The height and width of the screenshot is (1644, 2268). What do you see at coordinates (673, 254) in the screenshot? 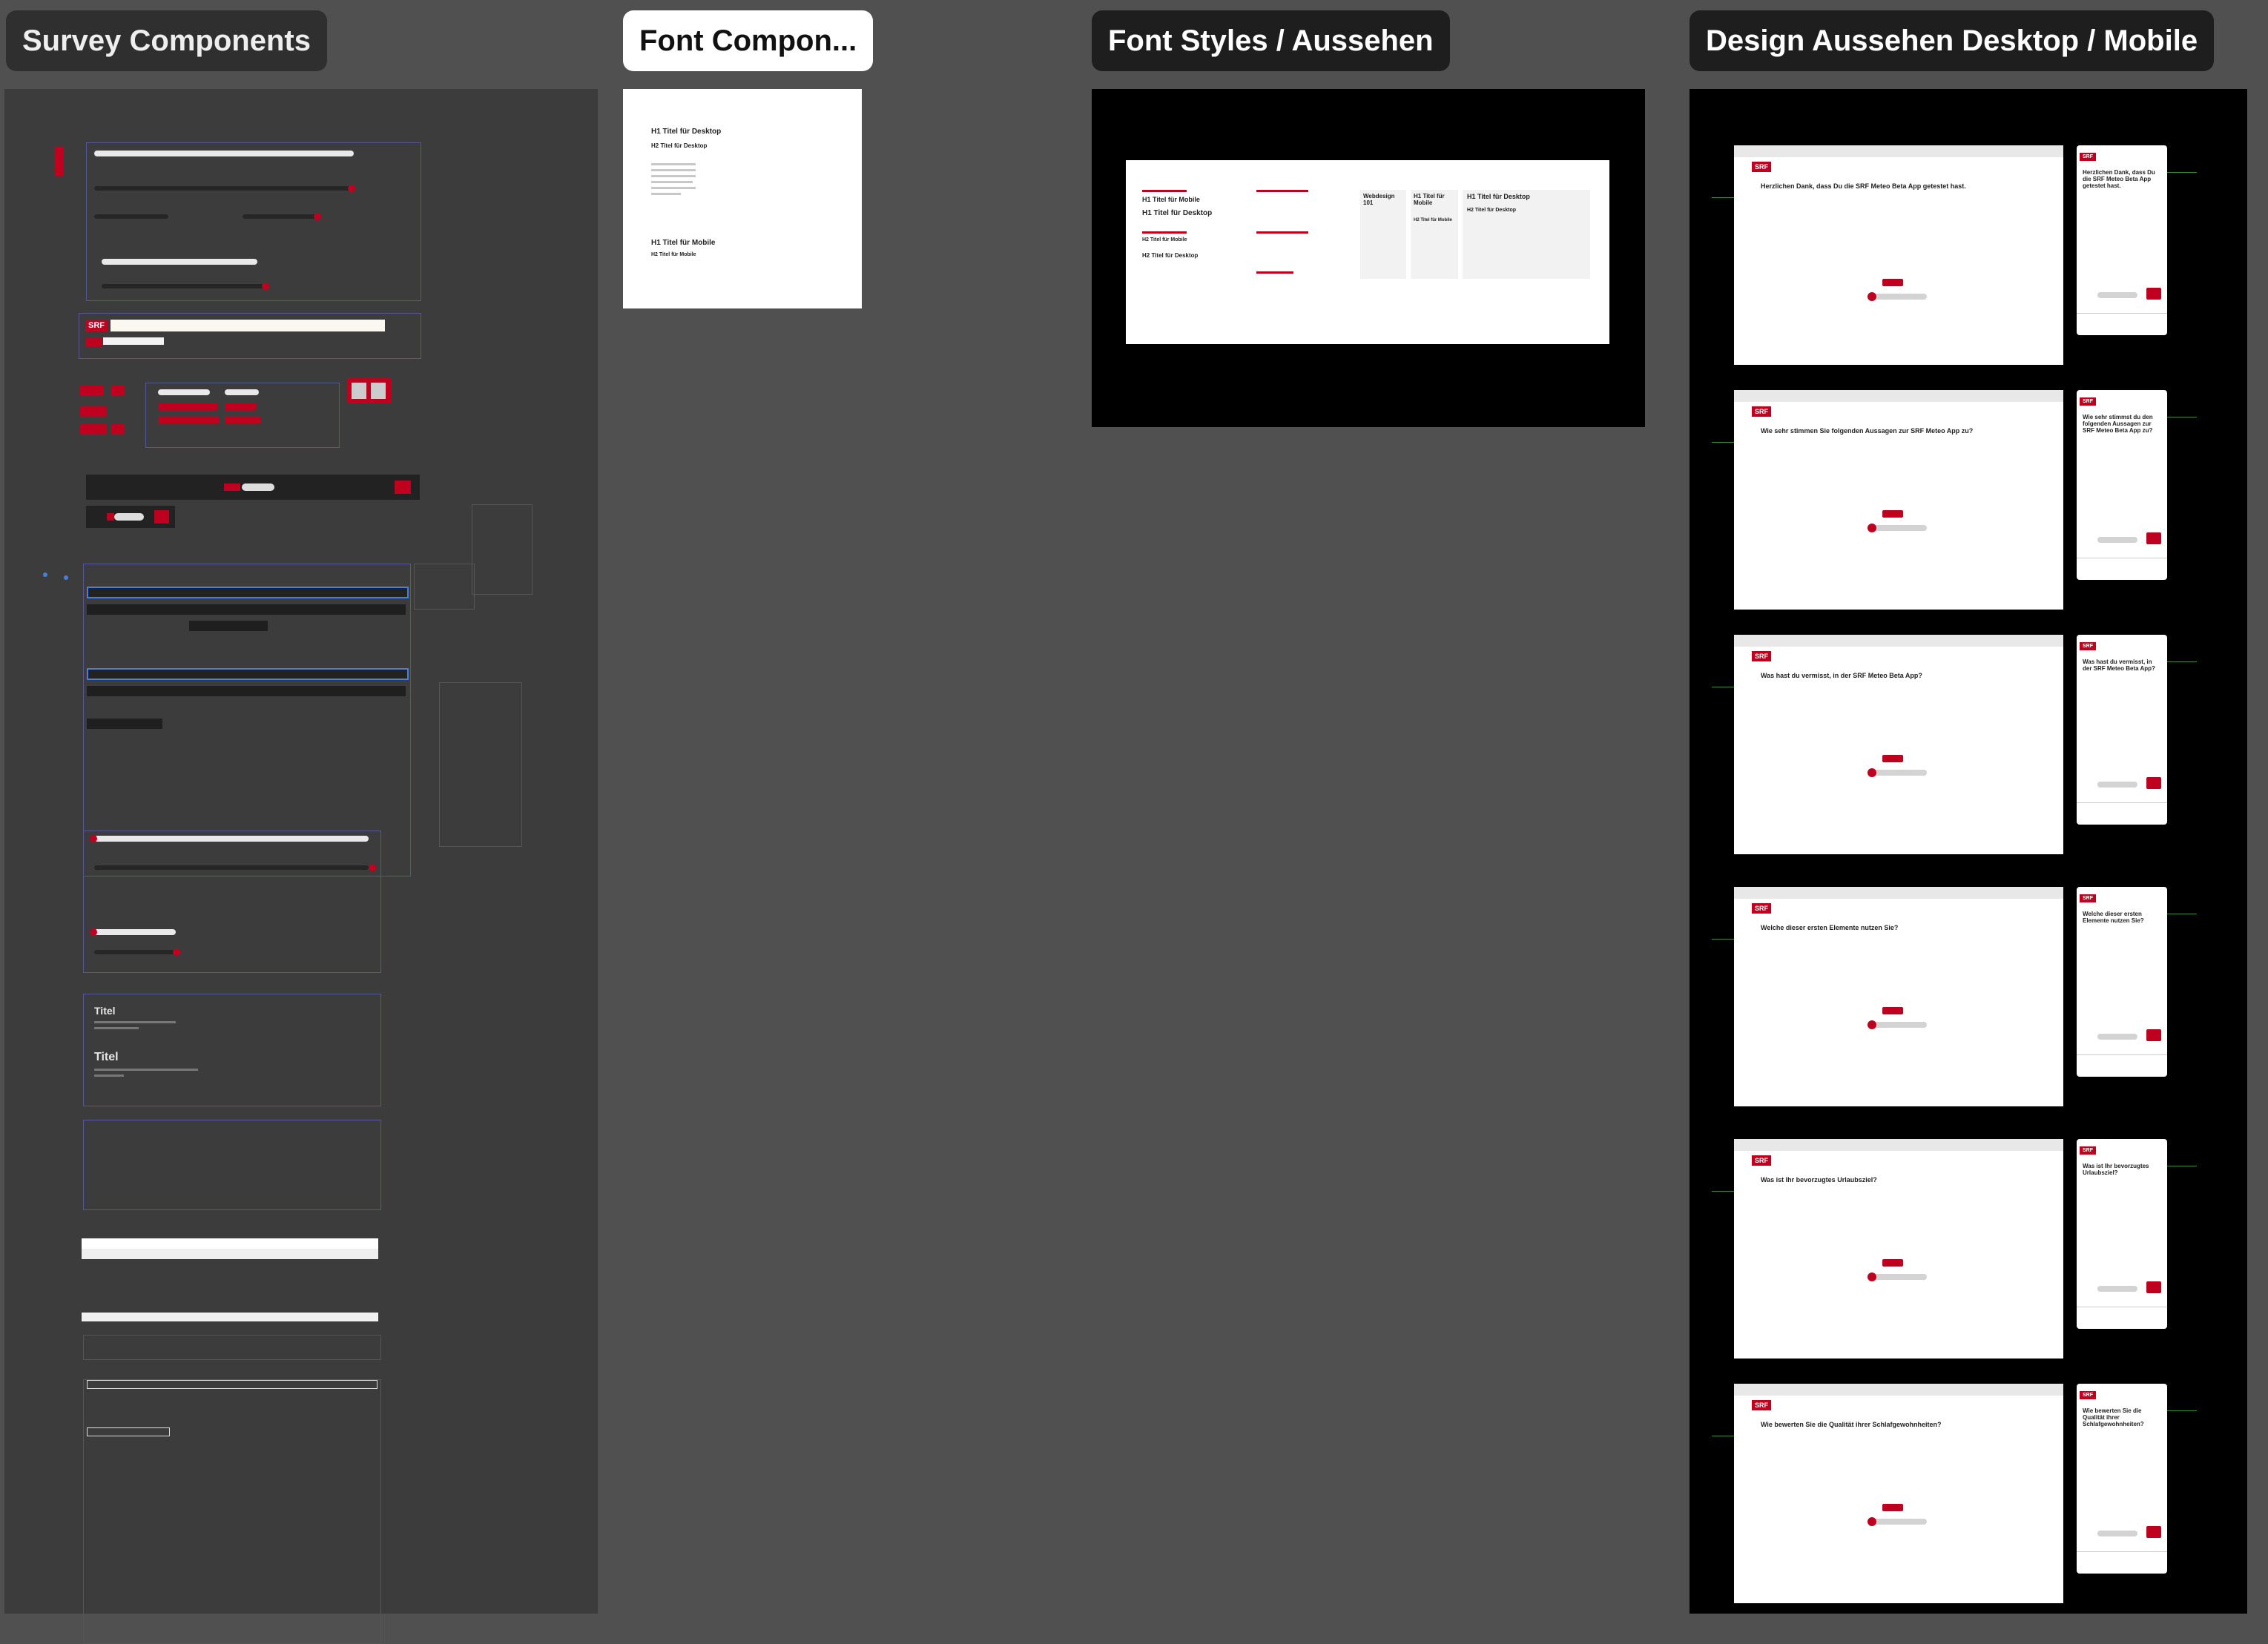
I see `font-h2-mobile: H2 Titel für Mobile` at bounding box center [673, 254].